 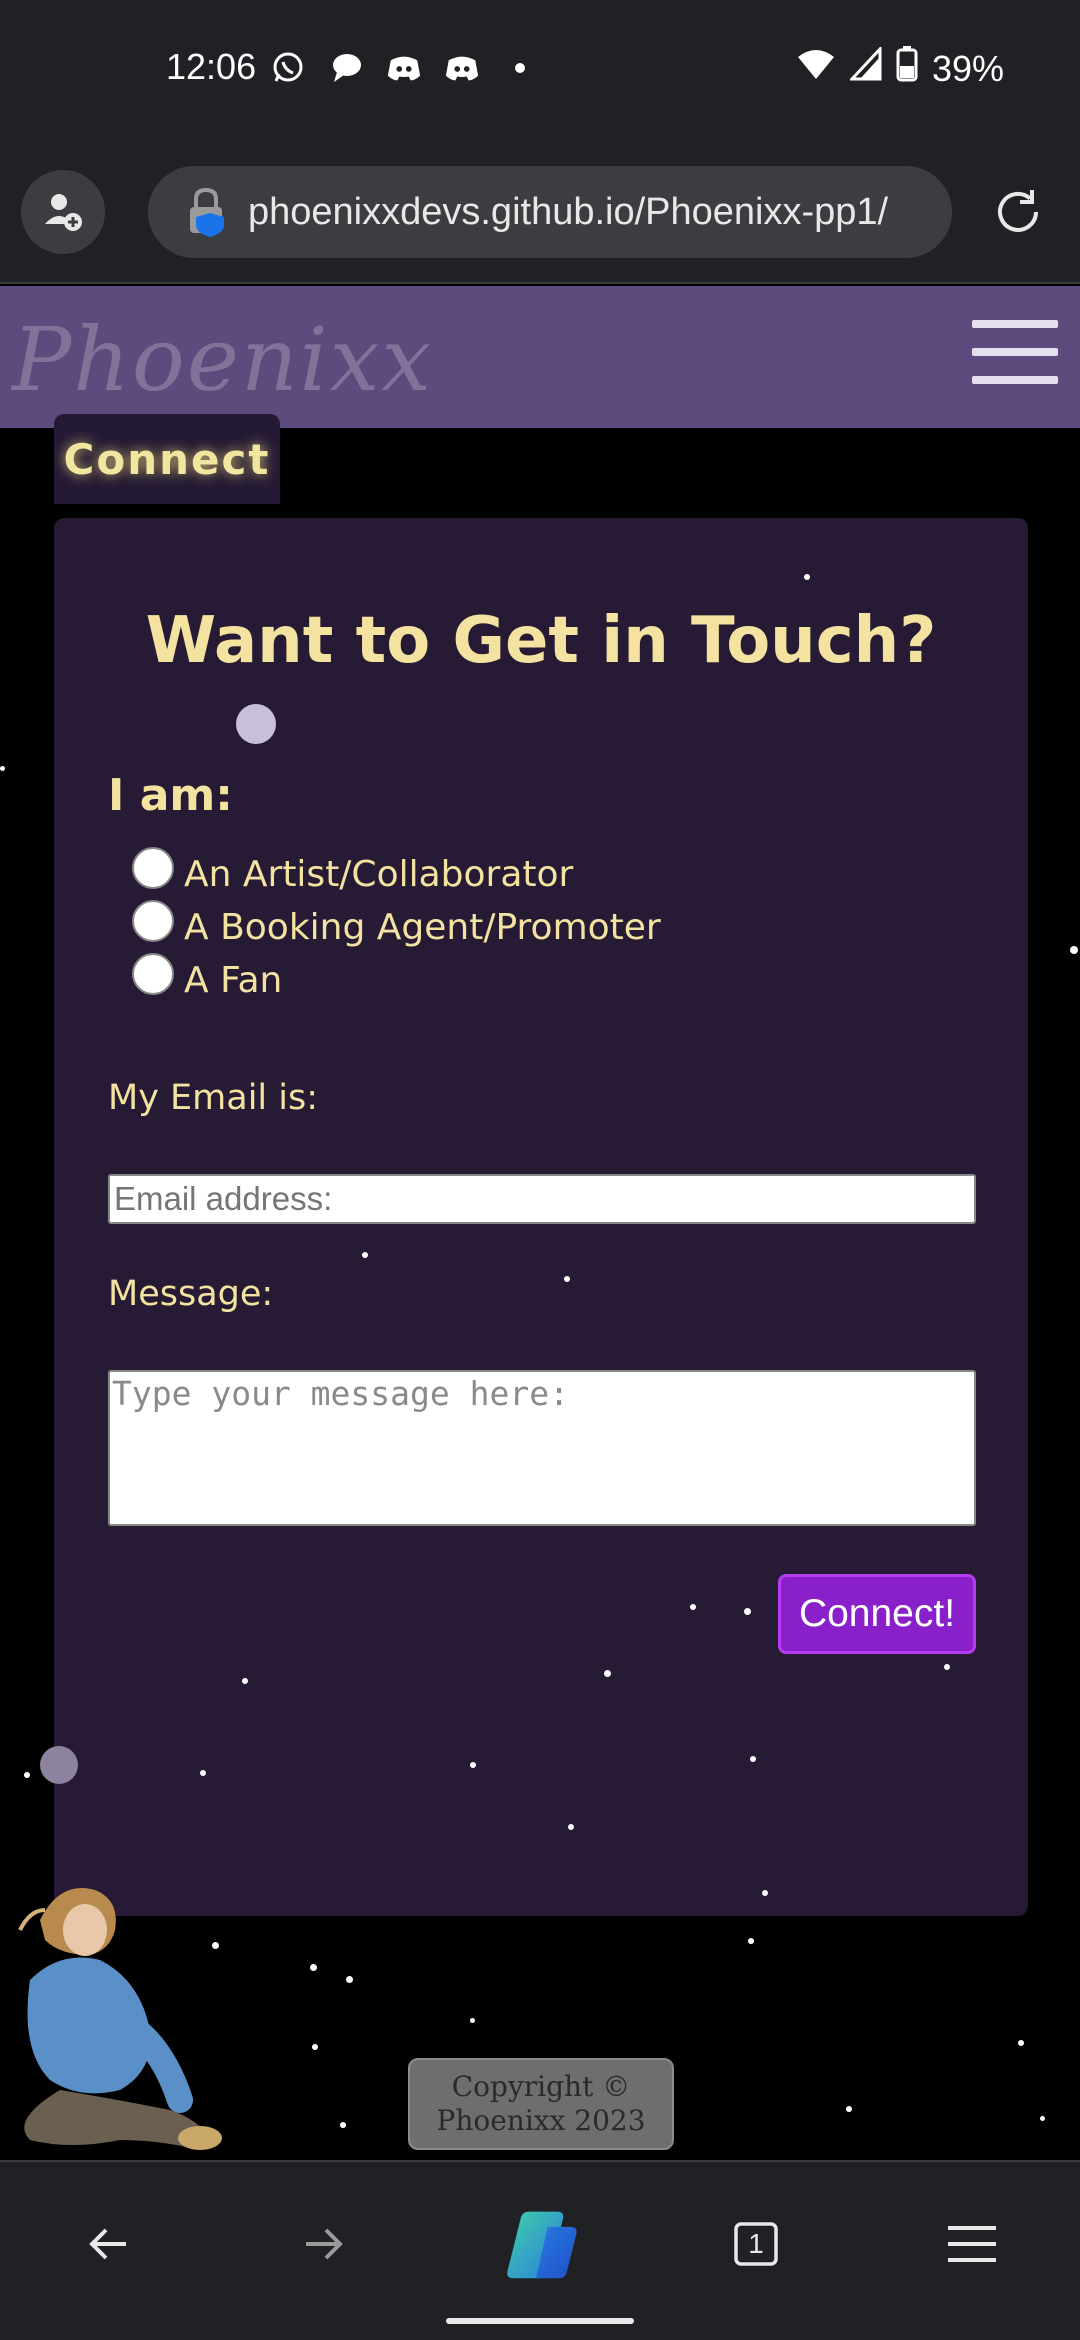 I want to click on email-field: Email address:, so click(x=542, y=1199).